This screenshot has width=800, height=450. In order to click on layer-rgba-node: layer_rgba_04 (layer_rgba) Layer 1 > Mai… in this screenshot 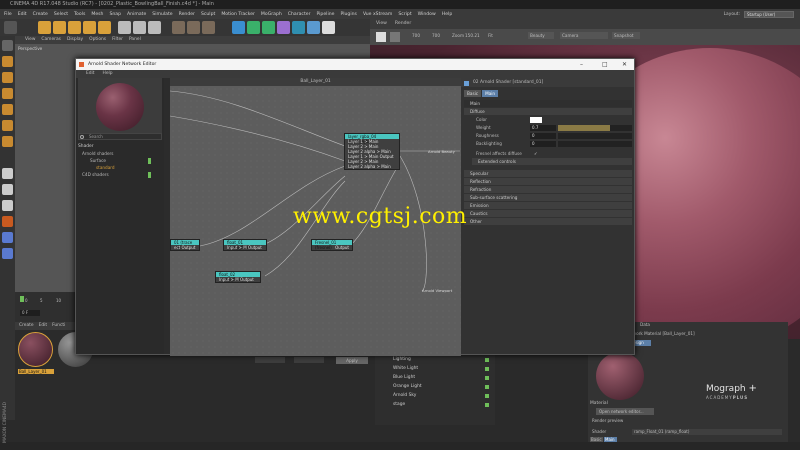, I will do `click(372, 151)`.